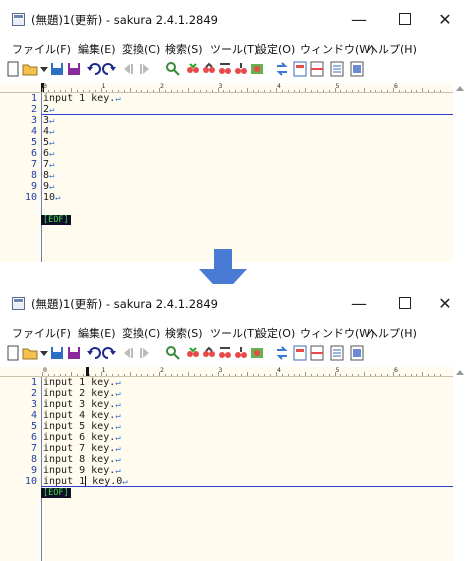  I want to click on text-line: 2 input 2 key.↵, so click(226, 393).